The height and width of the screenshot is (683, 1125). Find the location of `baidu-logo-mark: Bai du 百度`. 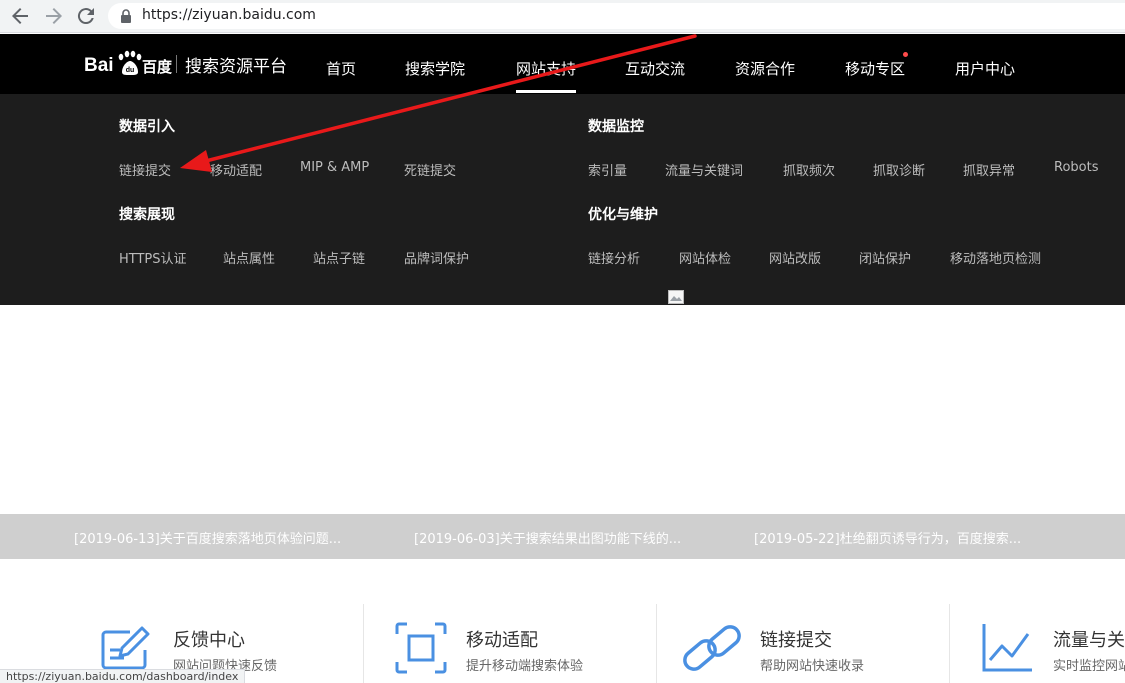

baidu-logo-mark: Bai du 百度 is located at coordinates (128, 63).